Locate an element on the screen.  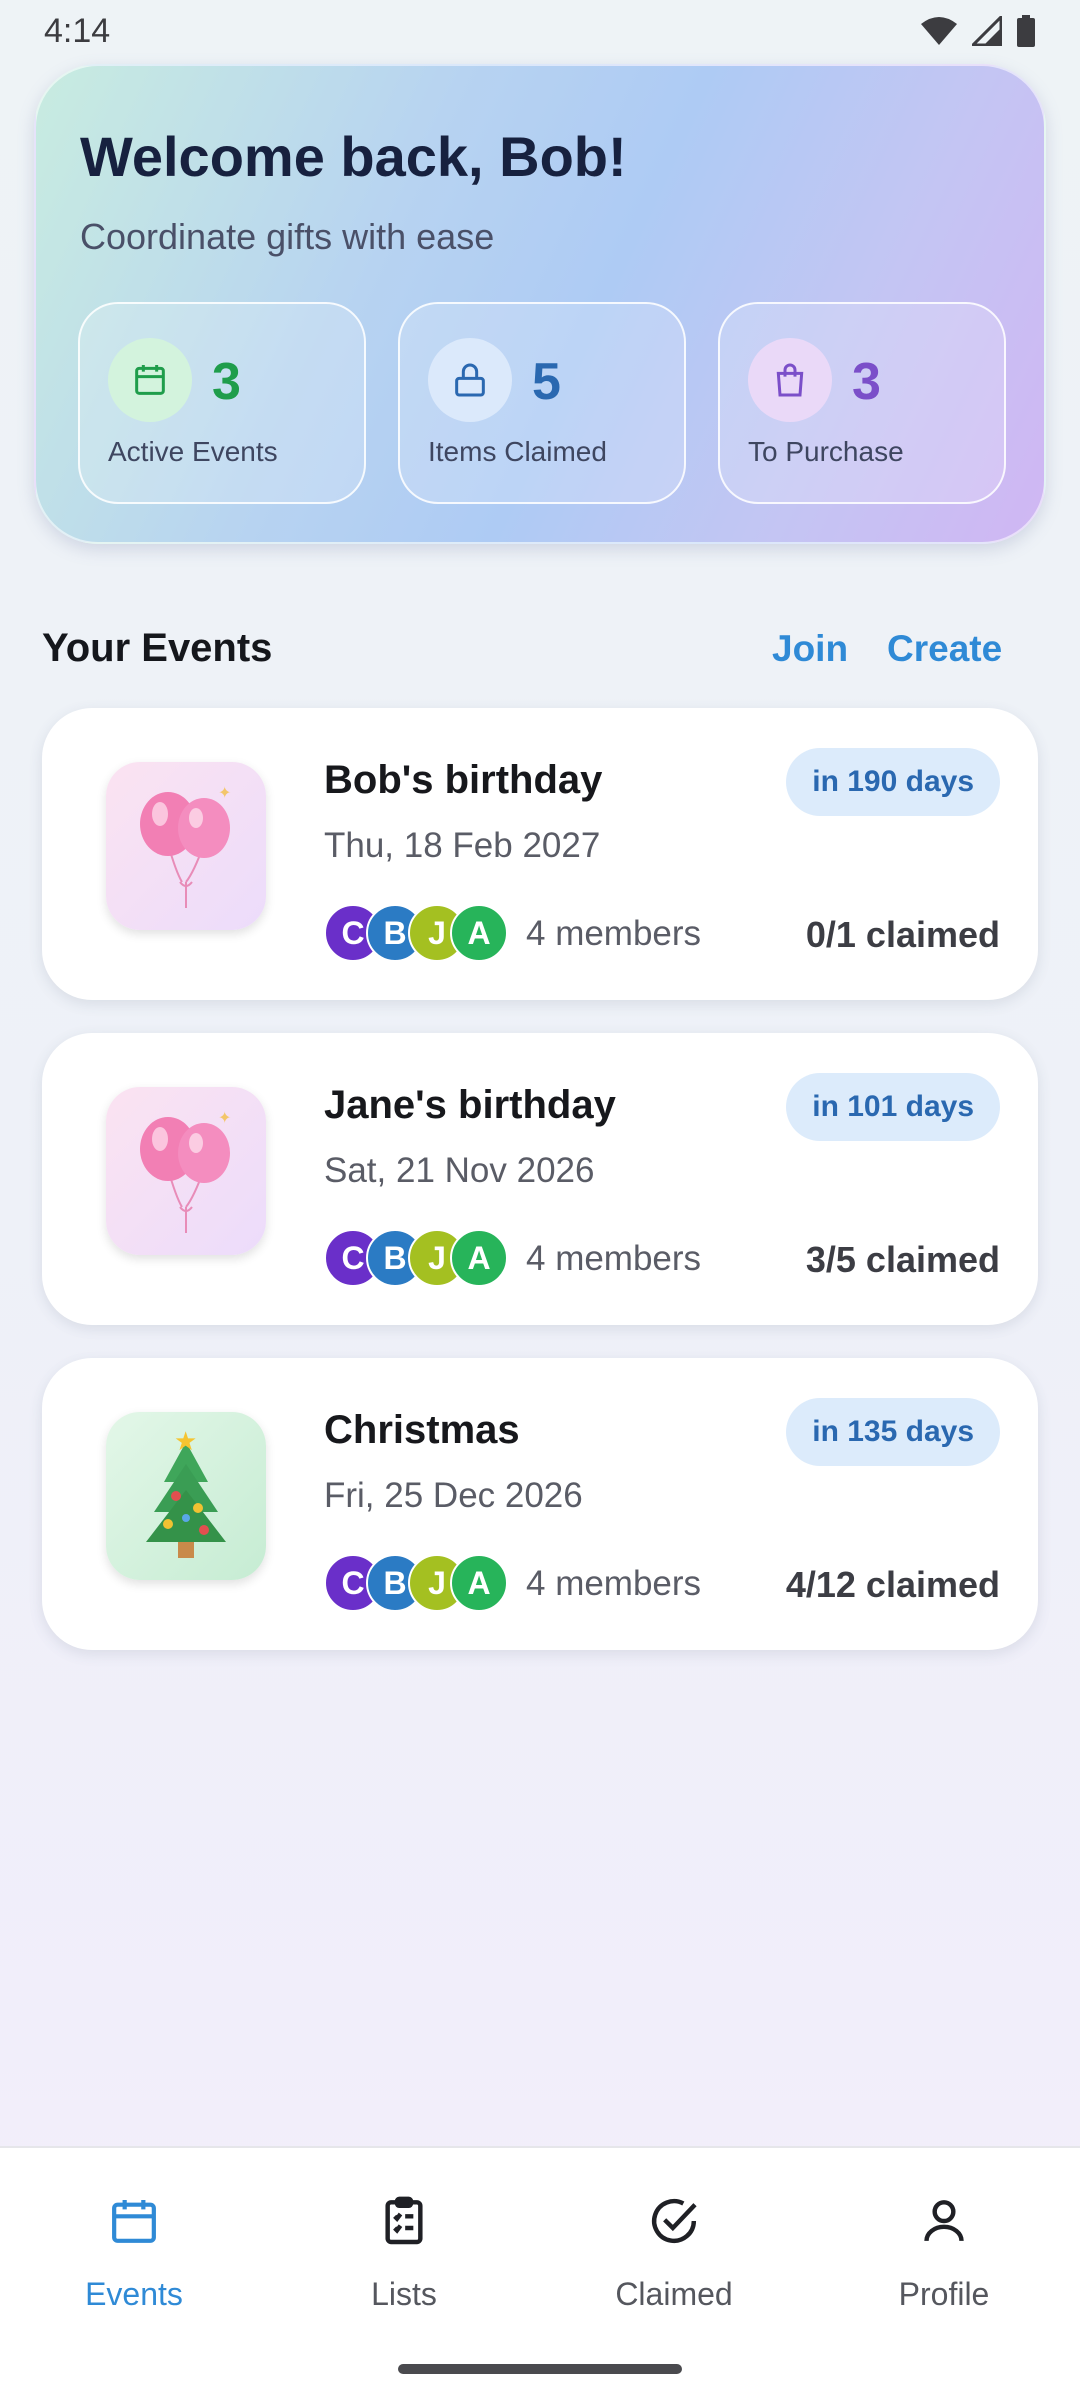
check-circle-icon is located at coordinates (674, 2221).